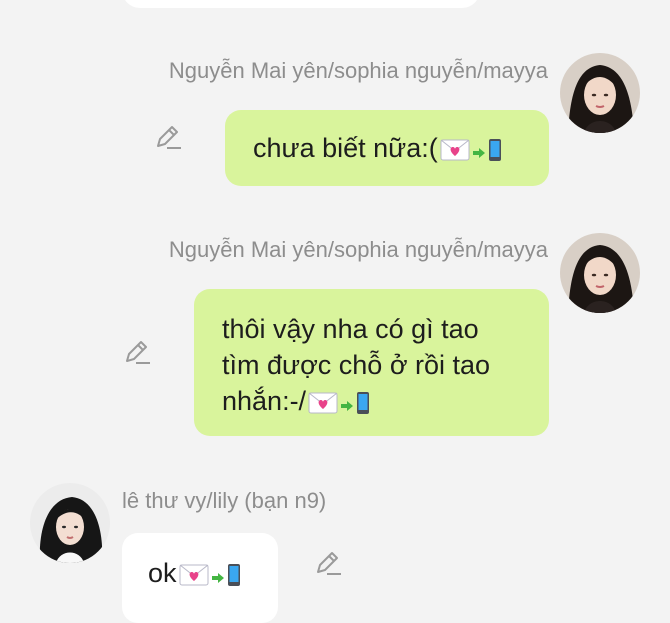  What do you see at coordinates (356, 365) in the screenshot?
I see `message-line: tìm được chỗ ở rồi tao` at bounding box center [356, 365].